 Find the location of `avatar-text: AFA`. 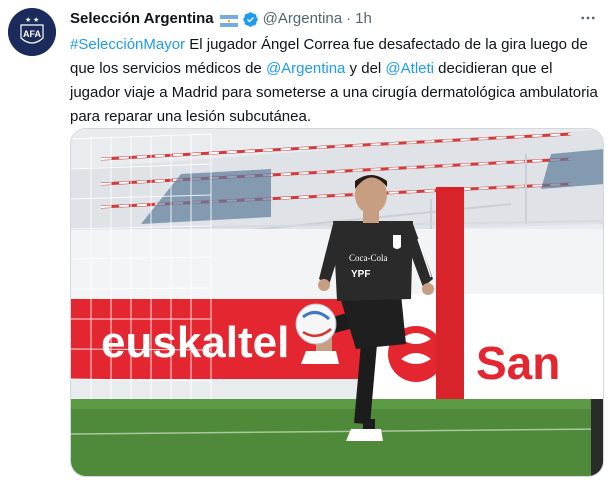

avatar-text: AFA is located at coordinates (32, 34).